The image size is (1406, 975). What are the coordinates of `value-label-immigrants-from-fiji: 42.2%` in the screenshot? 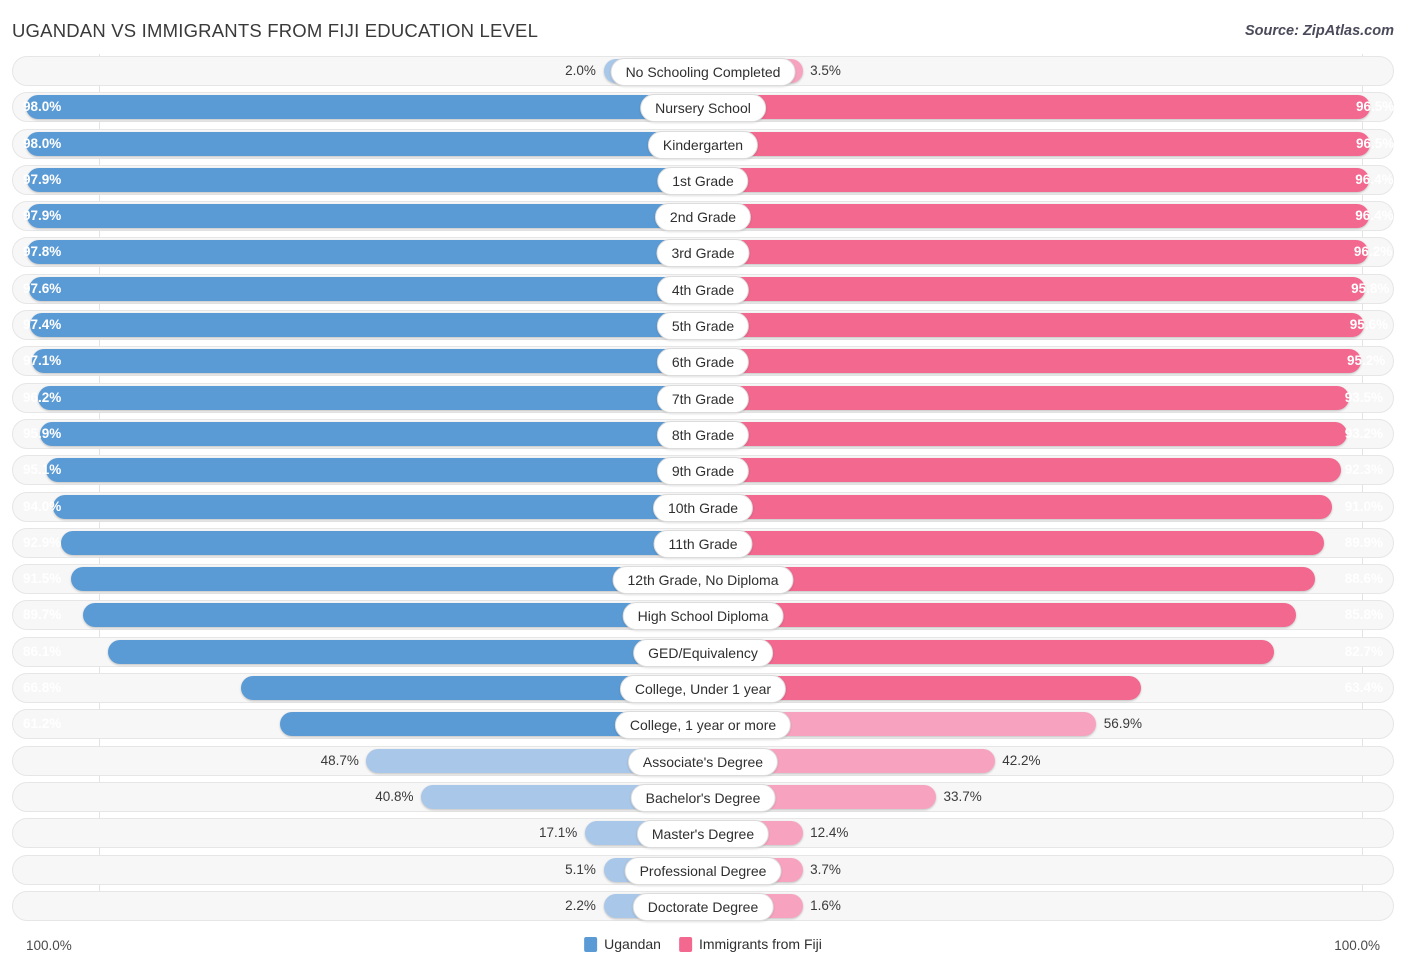 It's located at (1021, 760).